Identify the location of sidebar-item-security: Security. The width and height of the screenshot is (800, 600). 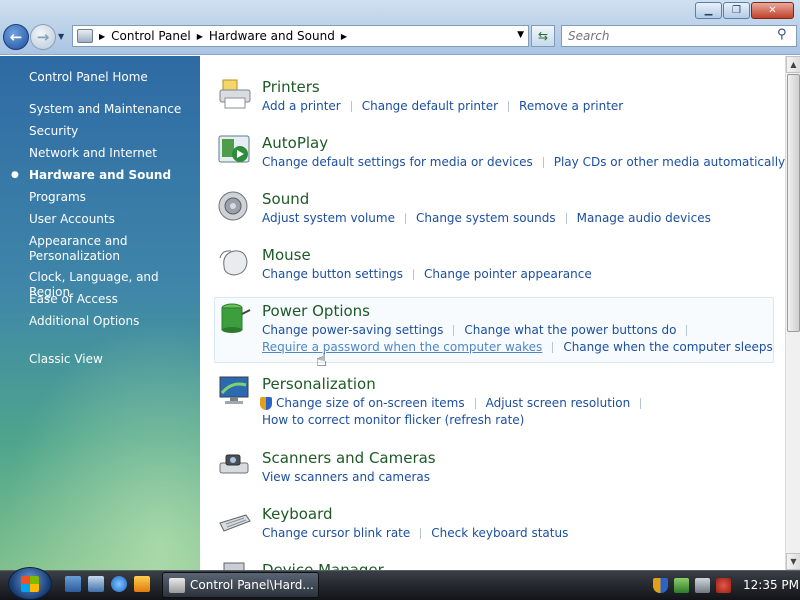
(53, 131).